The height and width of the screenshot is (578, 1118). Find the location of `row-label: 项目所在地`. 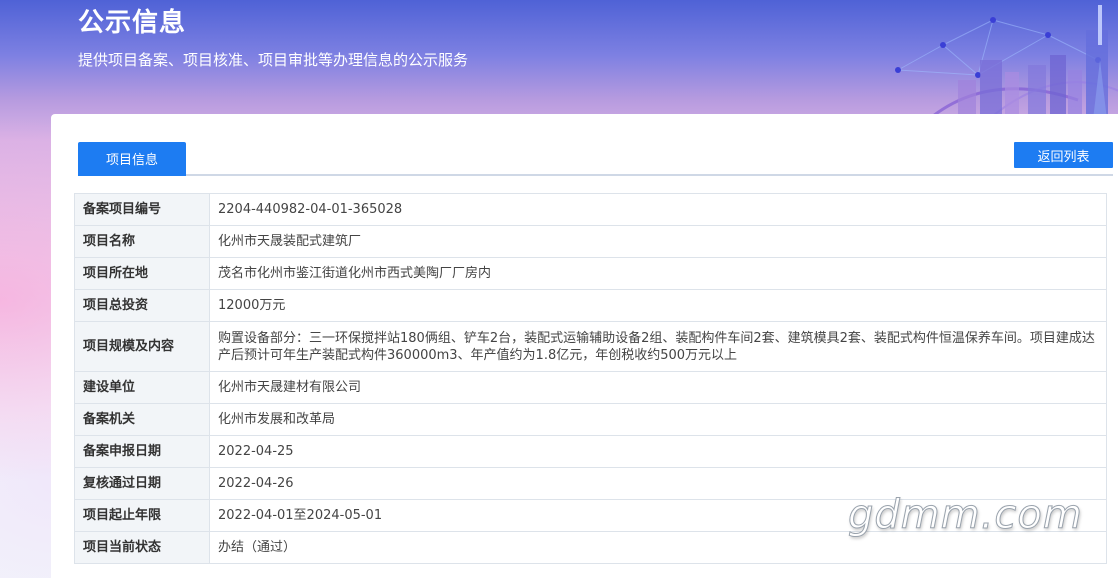

row-label: 项目所在地 is located at coordinates (142, 273).